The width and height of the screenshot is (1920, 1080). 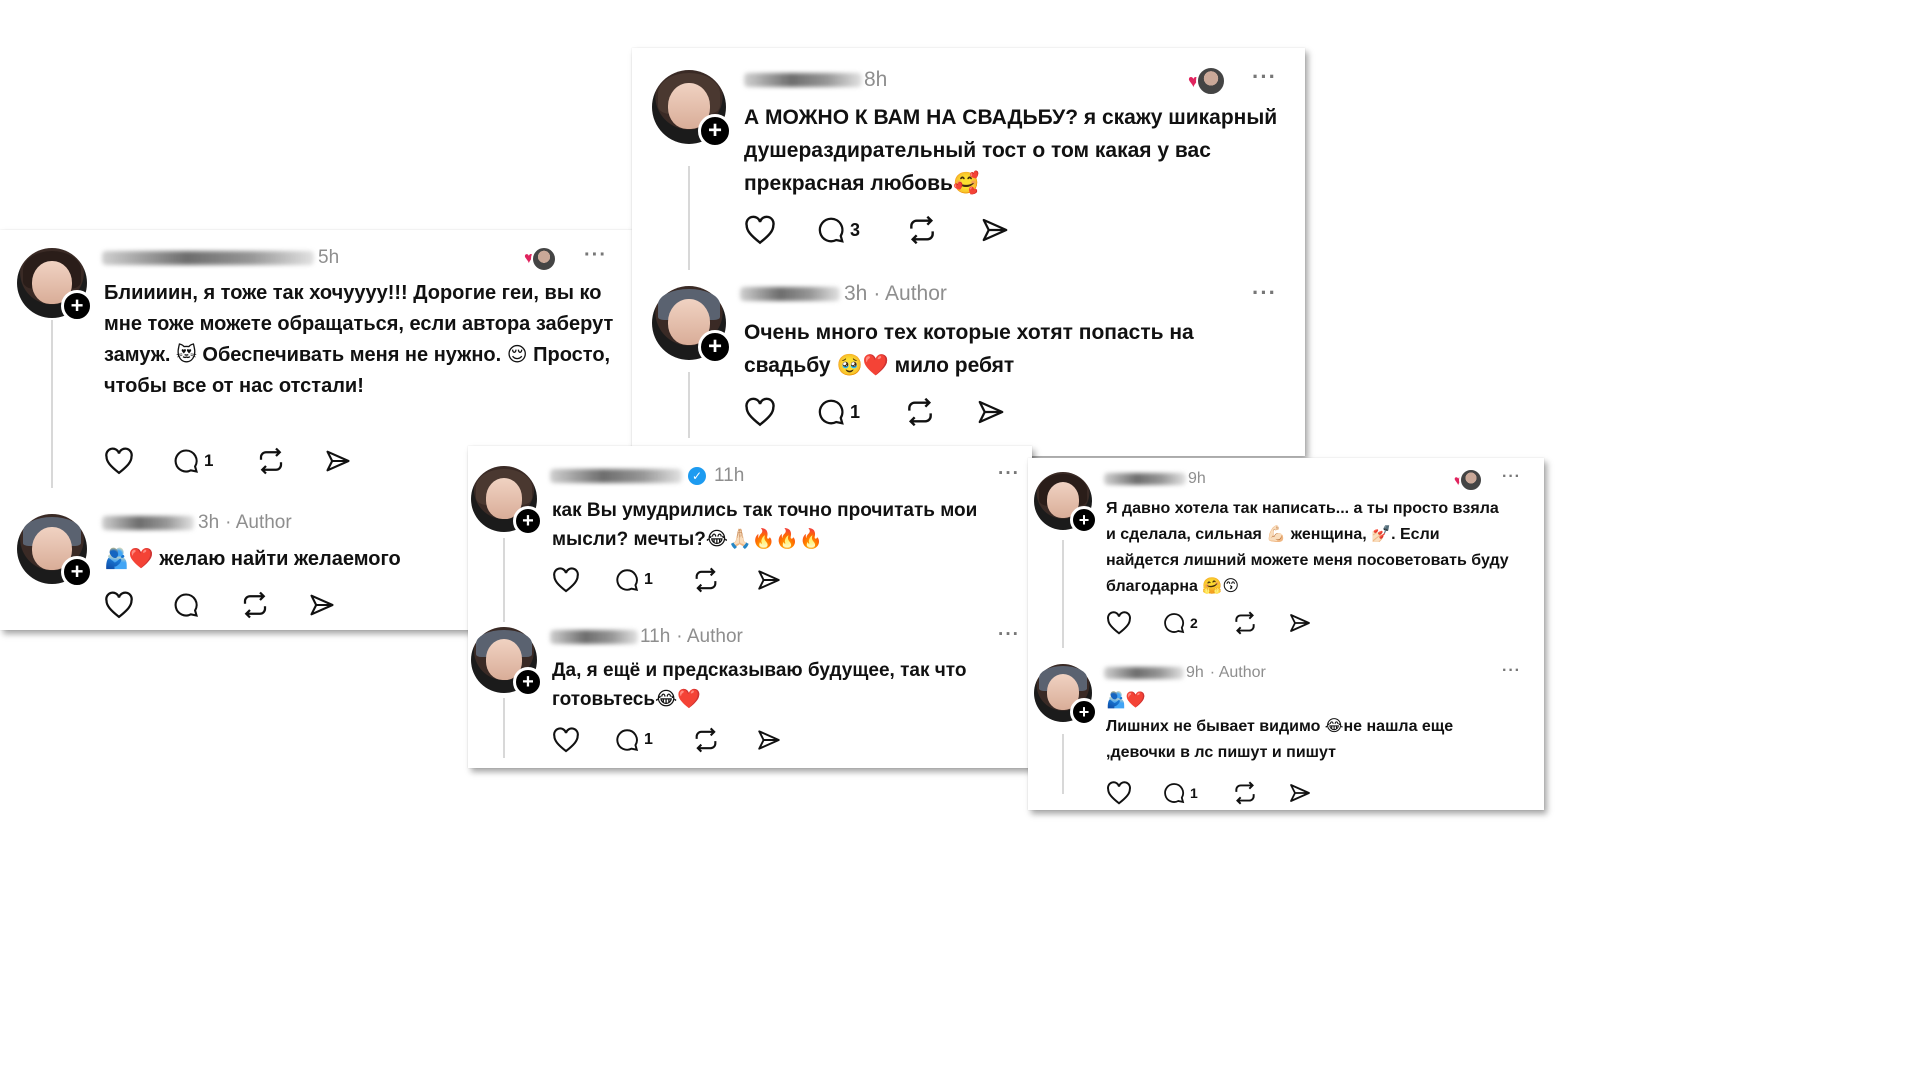 I want to click on reply-meta: 9h · Author, so click(x=1185, y=673).